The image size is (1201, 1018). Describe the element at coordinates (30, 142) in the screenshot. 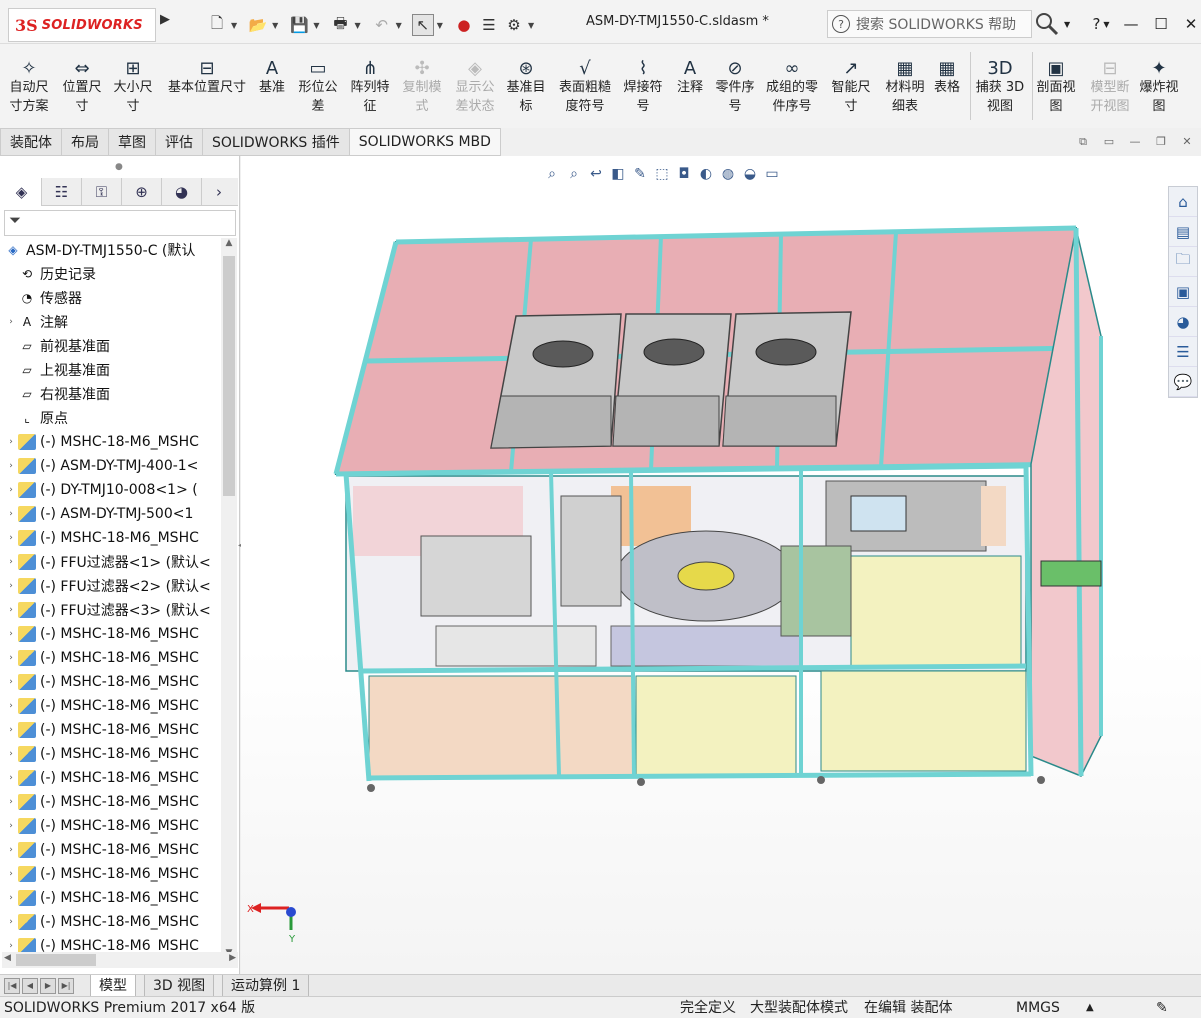

I see `tab-0: 装配体` at that location.